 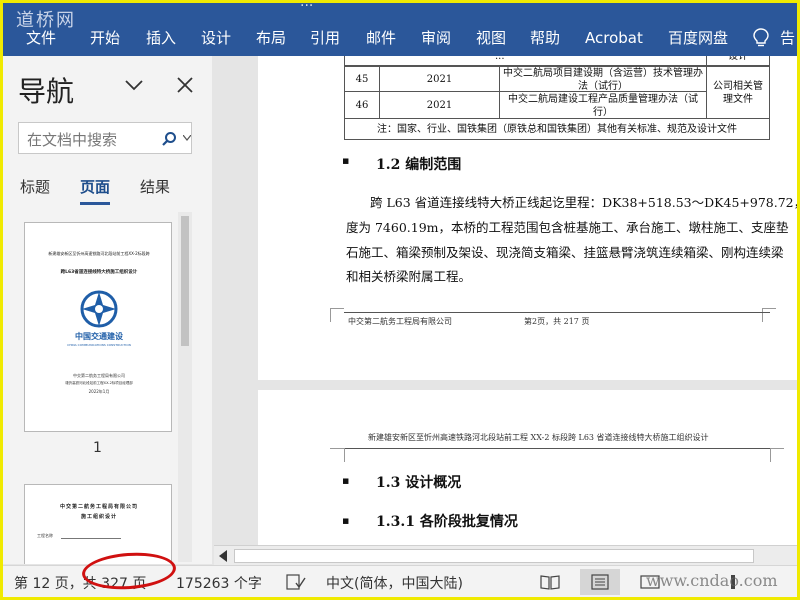 What do you see at coordinates (557, 321) in the screenshot?
I see `footer-page-info: 第2页，共 217 页` at bounding box center [557, 321].